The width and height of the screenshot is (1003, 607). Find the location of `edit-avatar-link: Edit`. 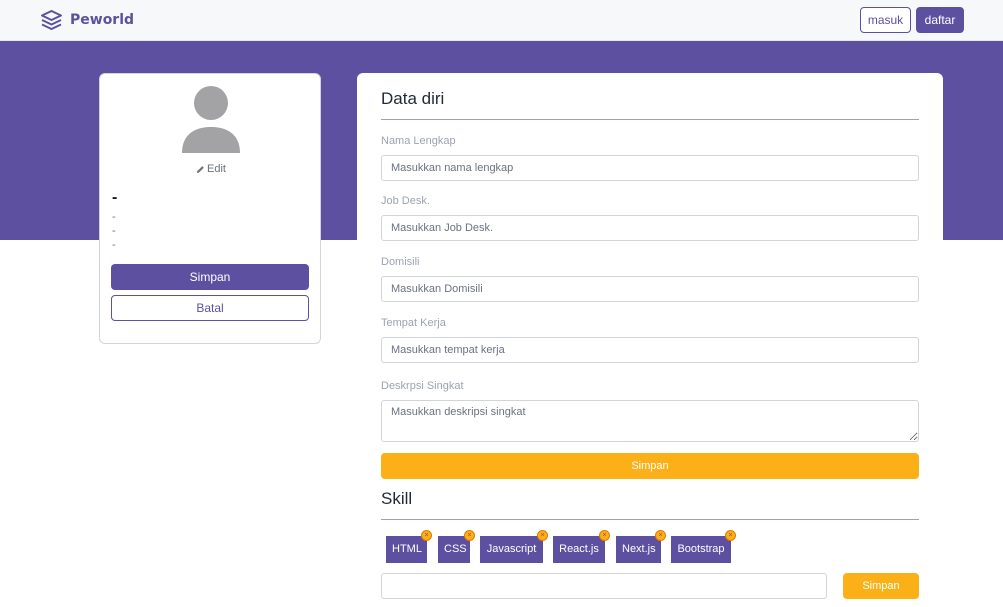

edit-avatar-link: Edit is located at coordinates (211, 169).